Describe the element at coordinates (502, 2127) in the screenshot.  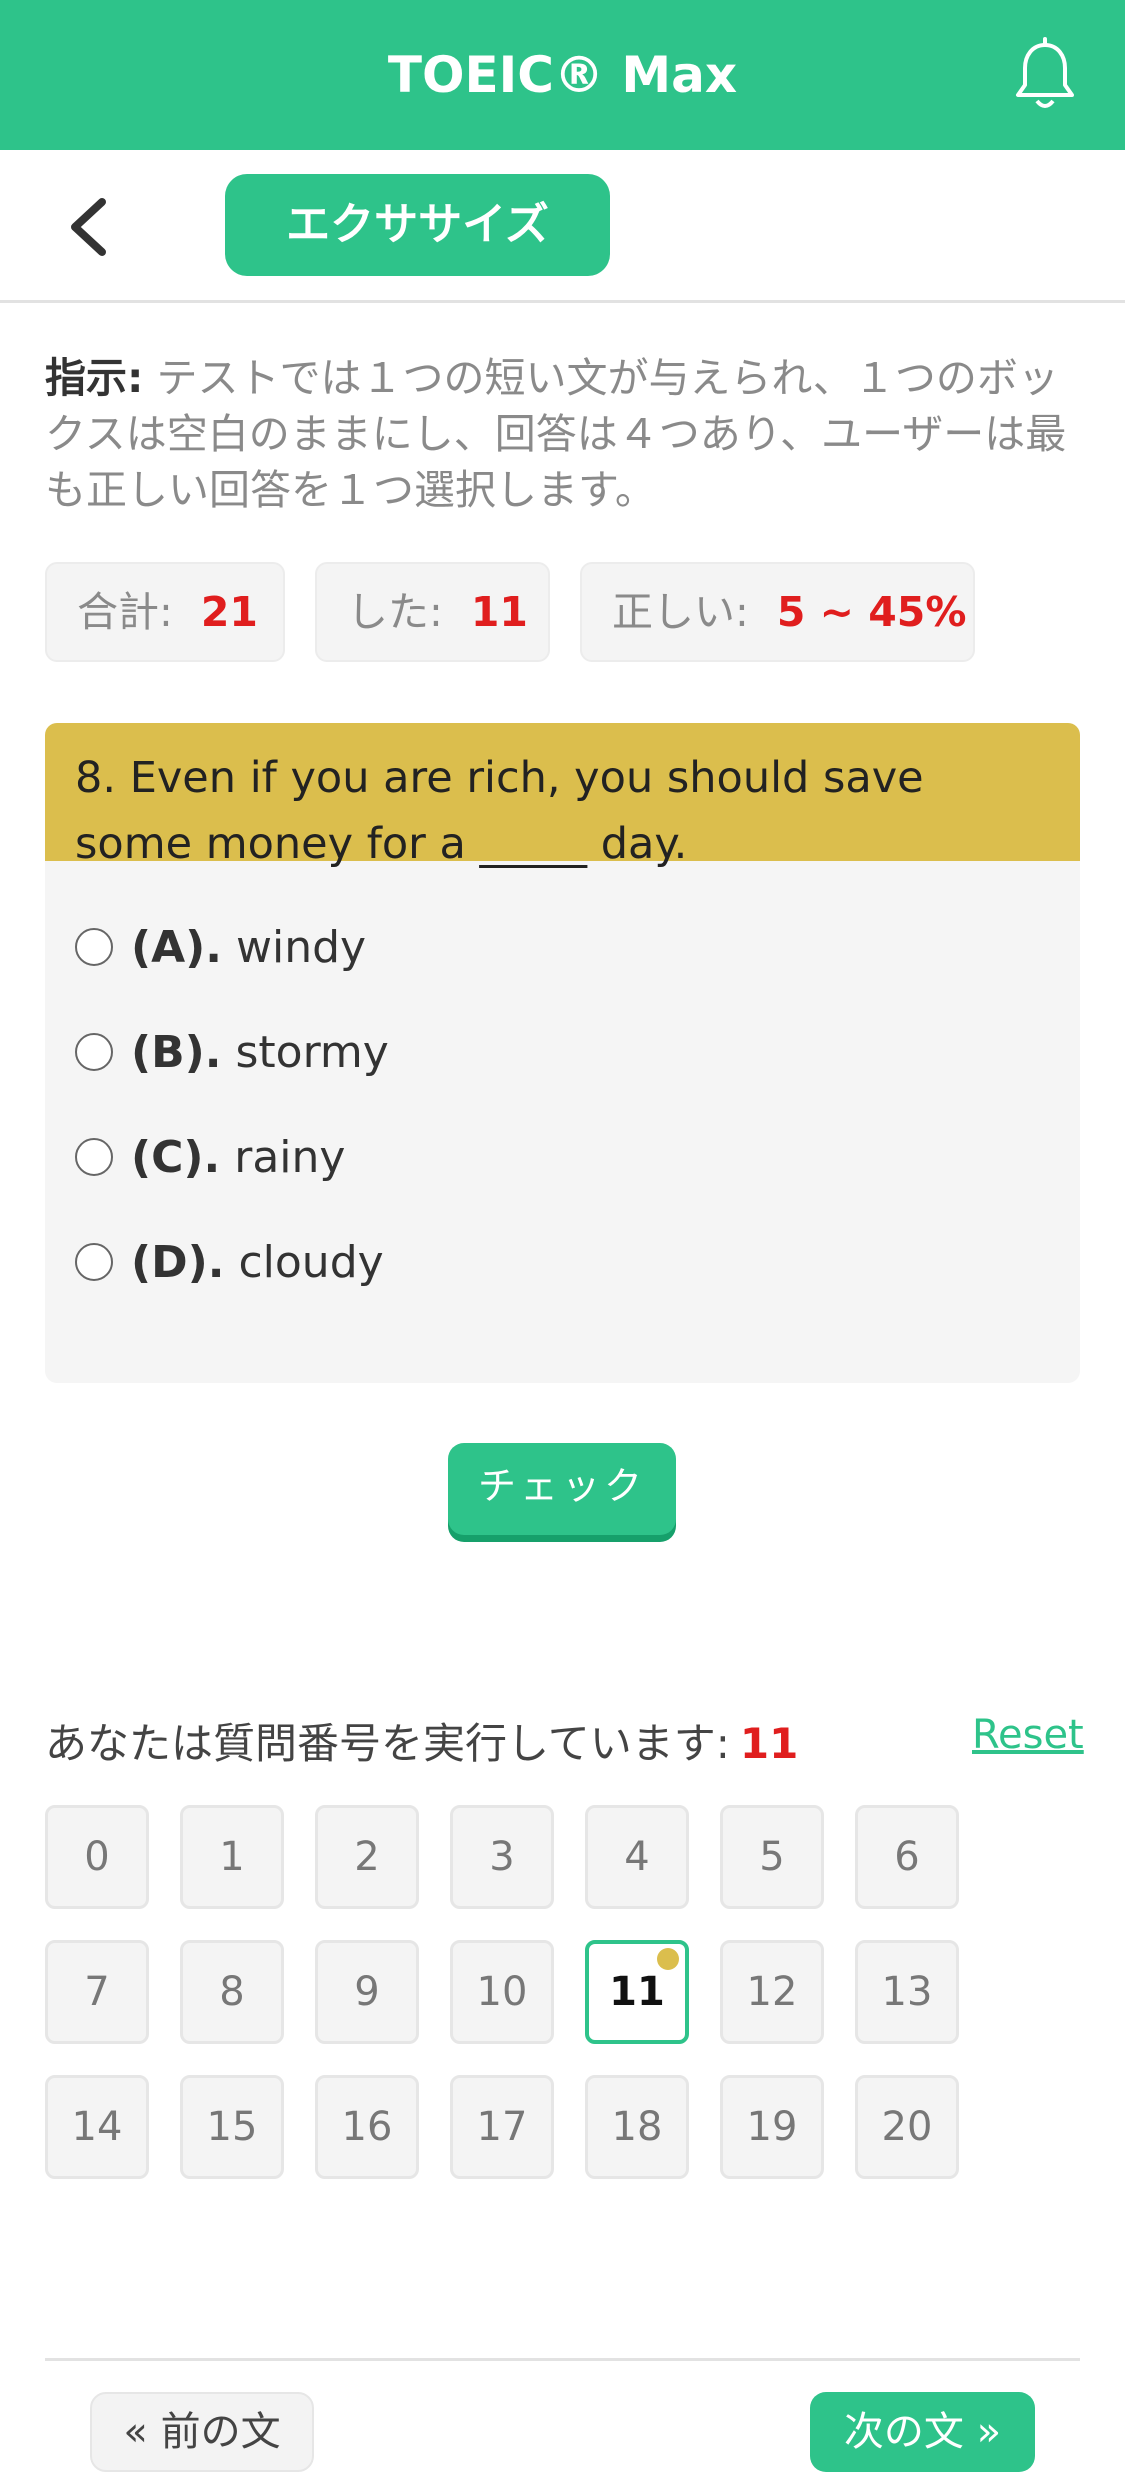
I see `question-number-button: 17` at that location.